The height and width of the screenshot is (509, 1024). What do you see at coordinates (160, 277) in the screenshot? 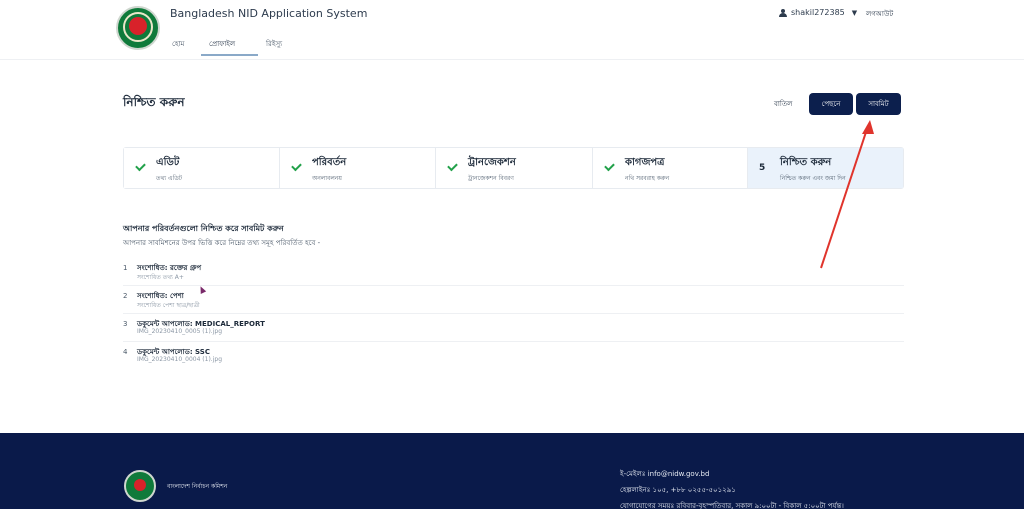
I see `item-detail: সংশোধিত তথ্য A+` at bounding box center [160, 277].